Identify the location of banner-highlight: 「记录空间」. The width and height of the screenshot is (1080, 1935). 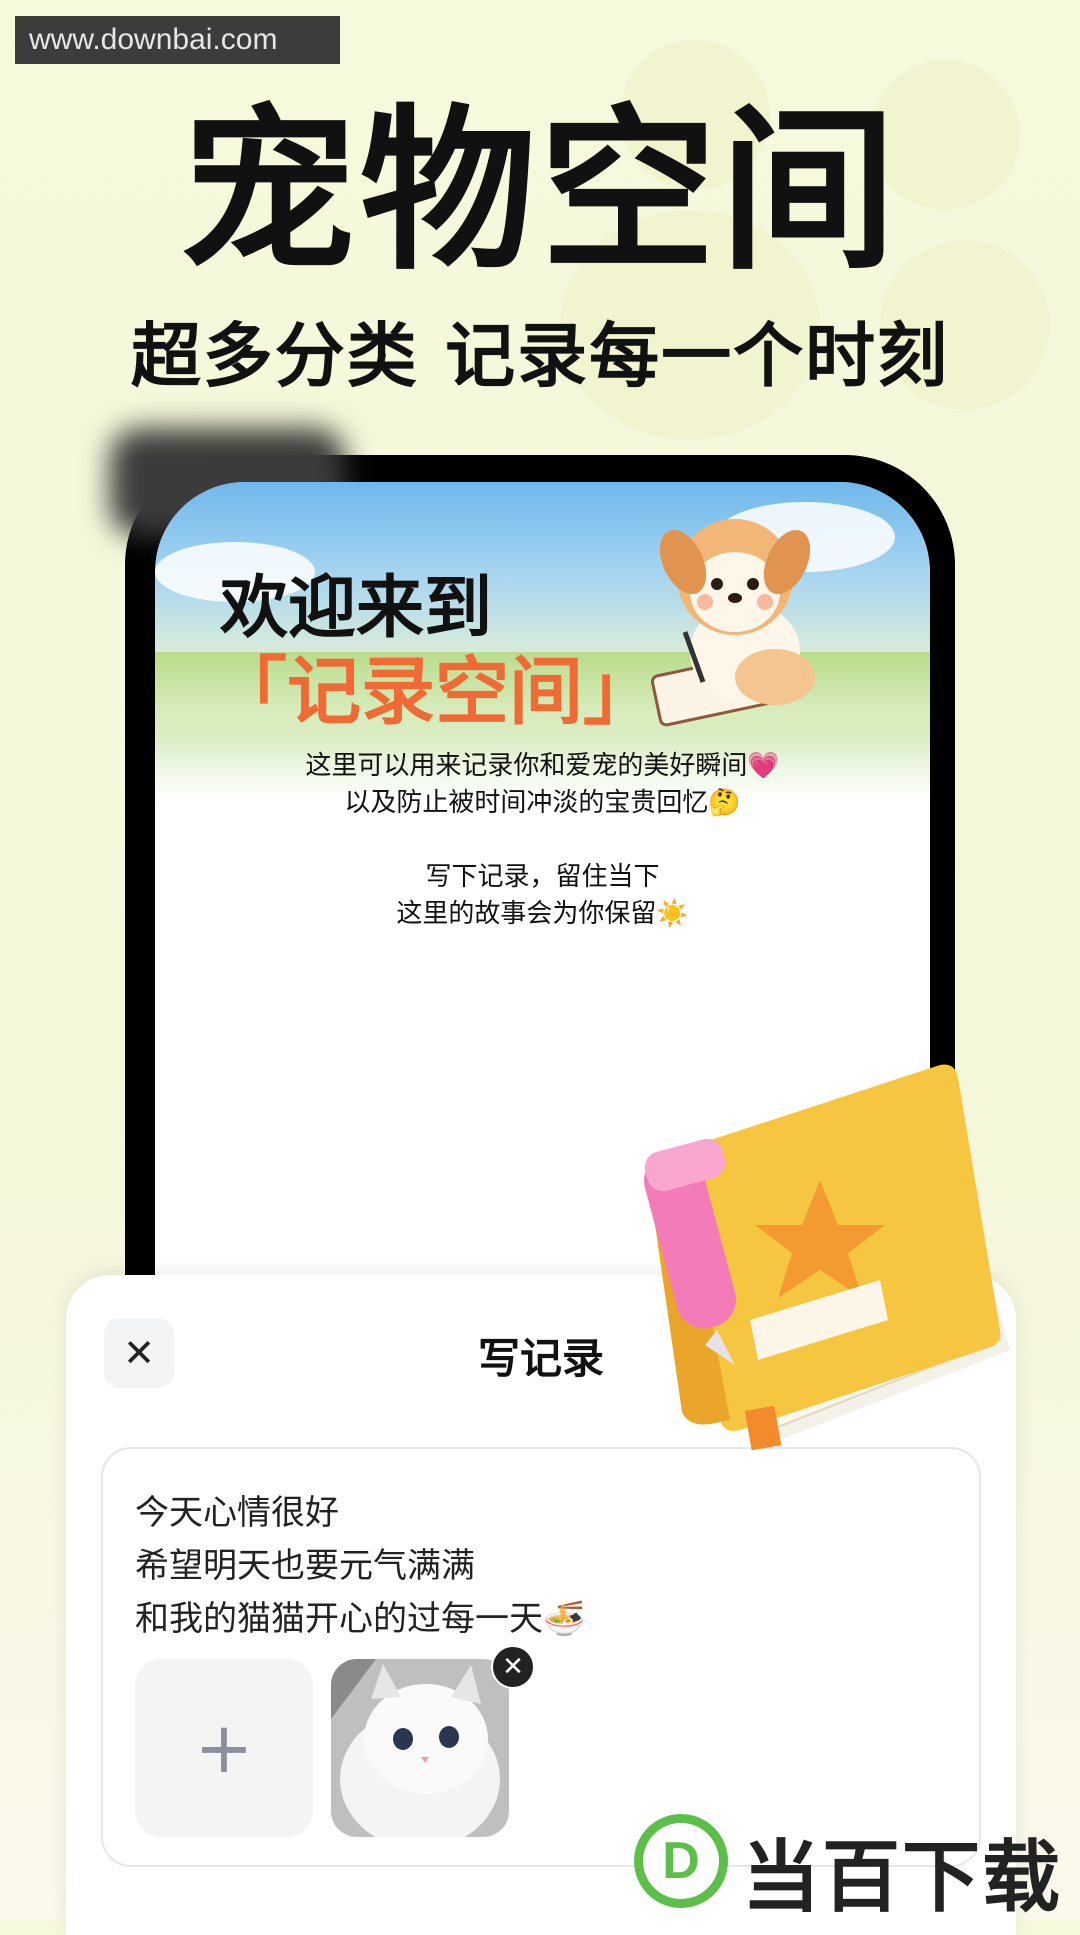
(435, 692).